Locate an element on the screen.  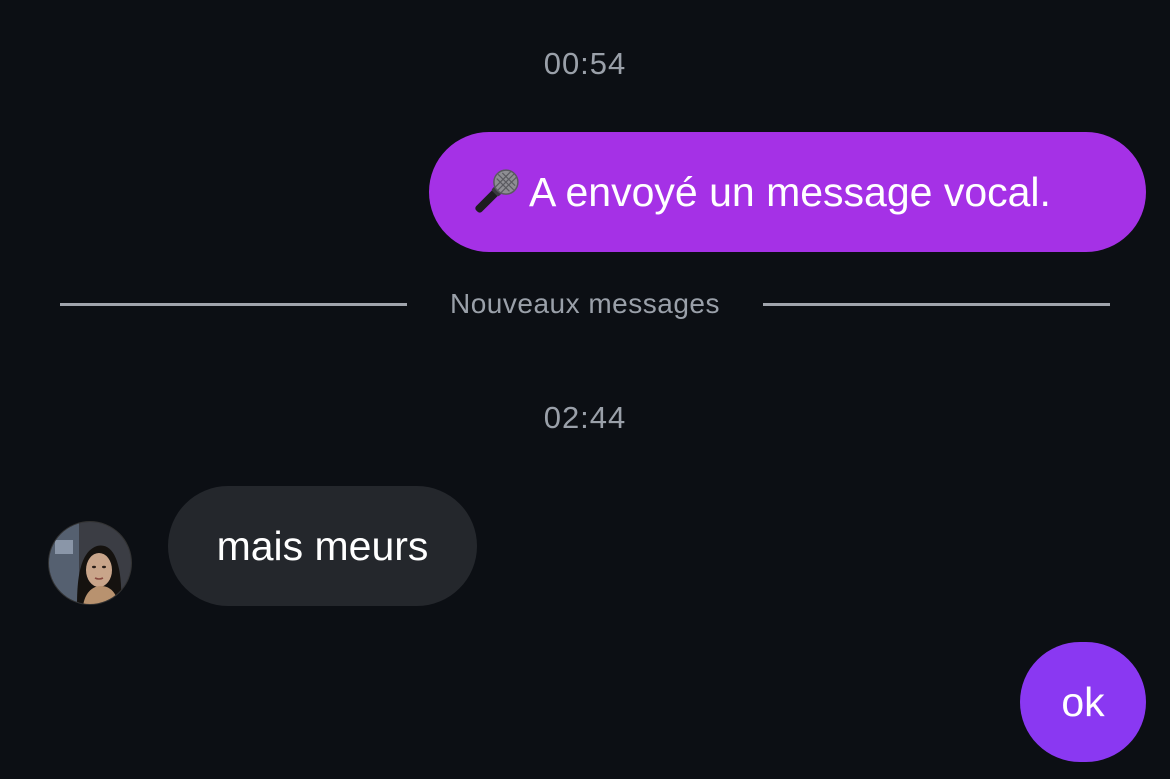
incoming-message-bubble: mais meurs is located at coordinates (322, 546).